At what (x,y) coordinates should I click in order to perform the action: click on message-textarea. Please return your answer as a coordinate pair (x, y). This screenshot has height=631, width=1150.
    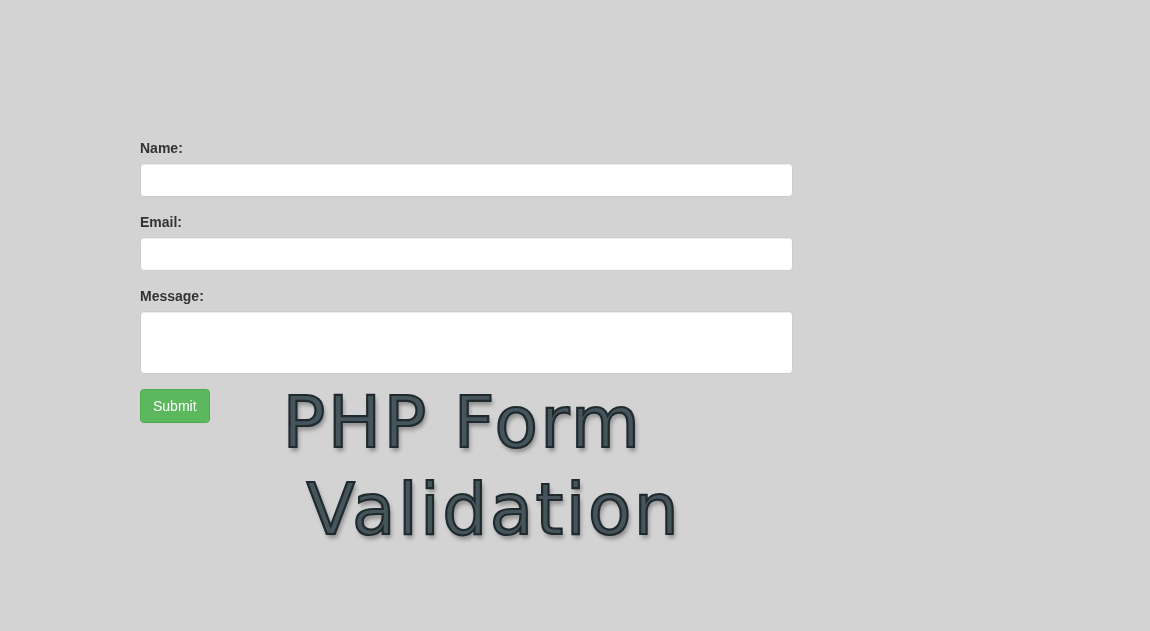
    Looking at the image, I should click on (466, 342).